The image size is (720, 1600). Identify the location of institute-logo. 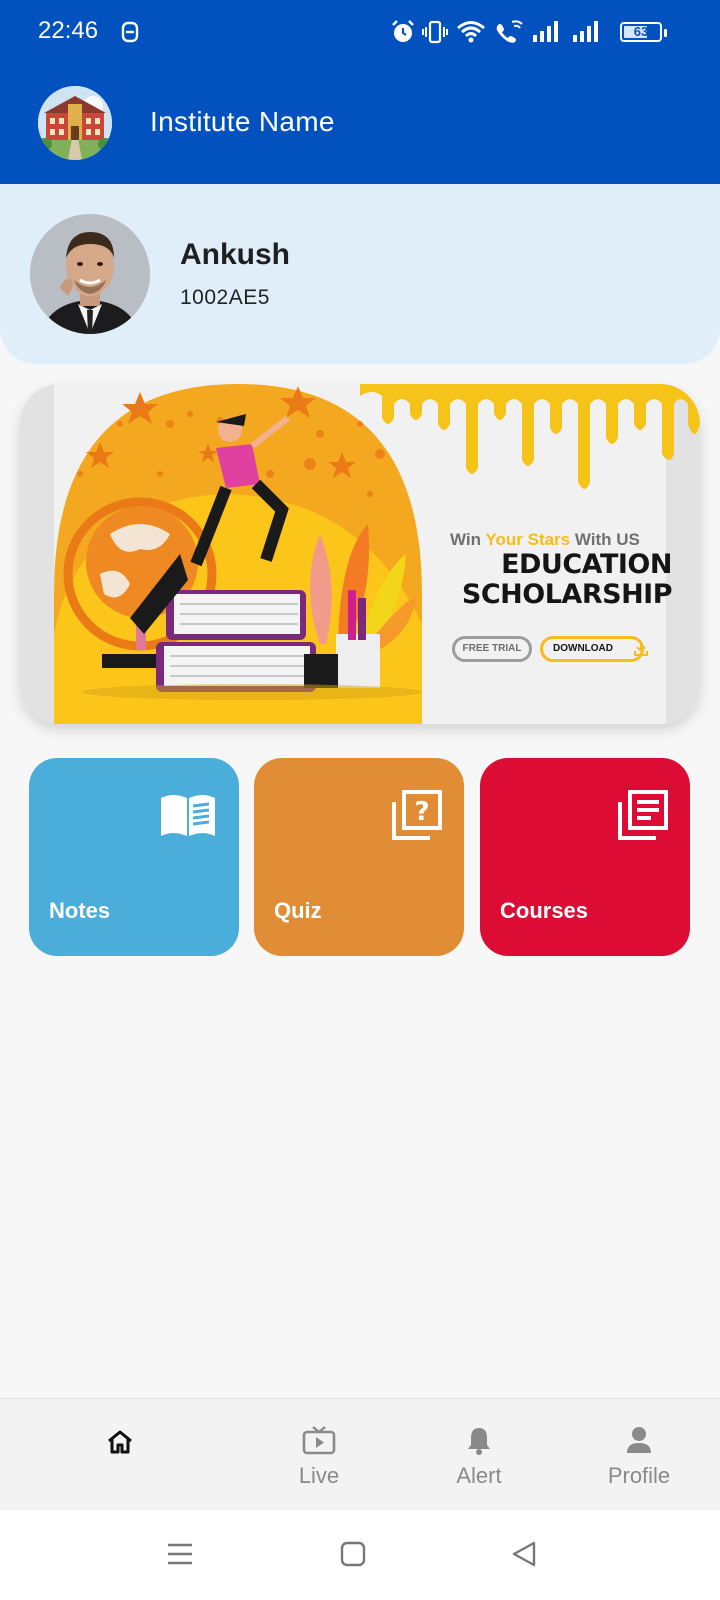
(75, 123).